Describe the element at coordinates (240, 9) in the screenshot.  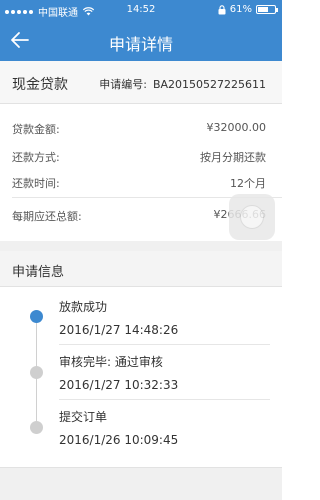
I see `battery-percent: 61%` at that location.